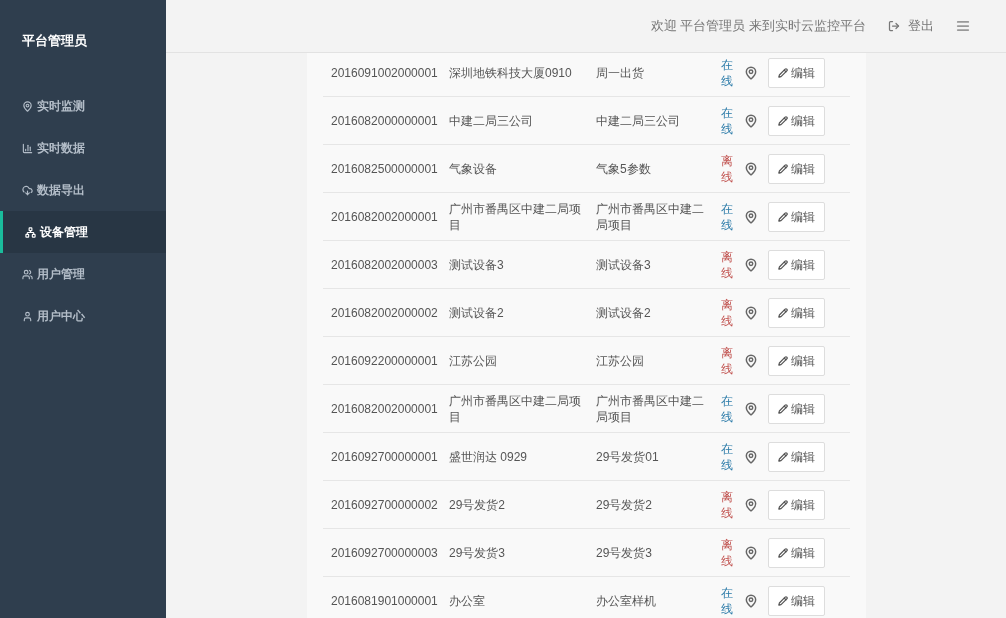  Describe the element at coordinates (511, 72) in the screenshot. I see `device-name-cell-text: 深圳地铁科技大厦0910` at that location.